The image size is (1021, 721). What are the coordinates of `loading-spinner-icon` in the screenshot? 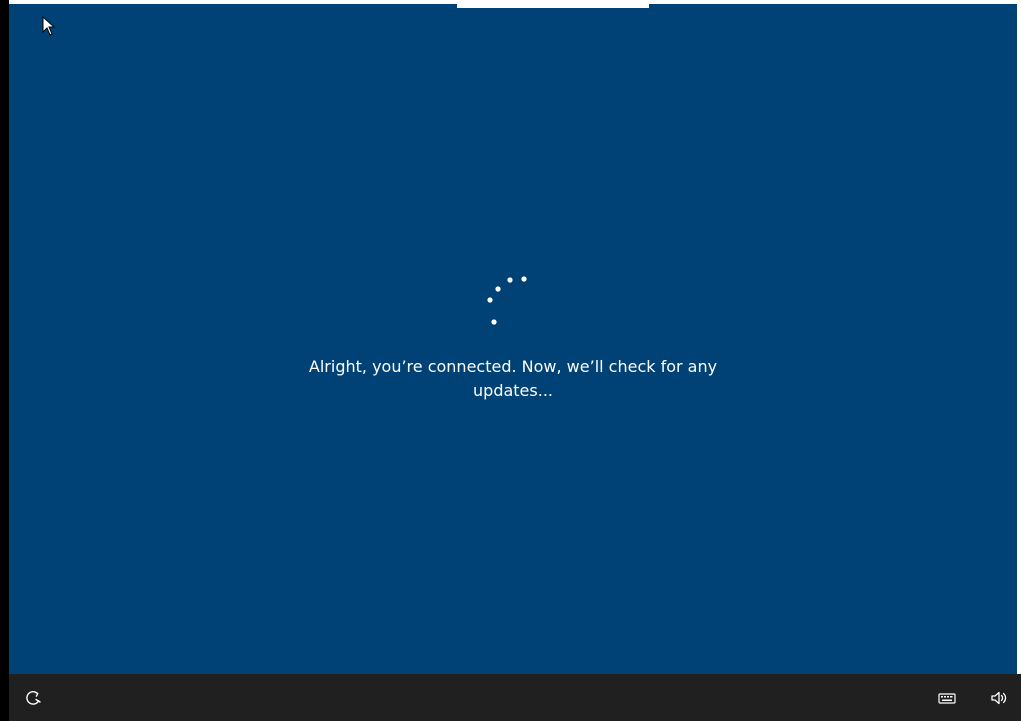 It's located at (507, 300).